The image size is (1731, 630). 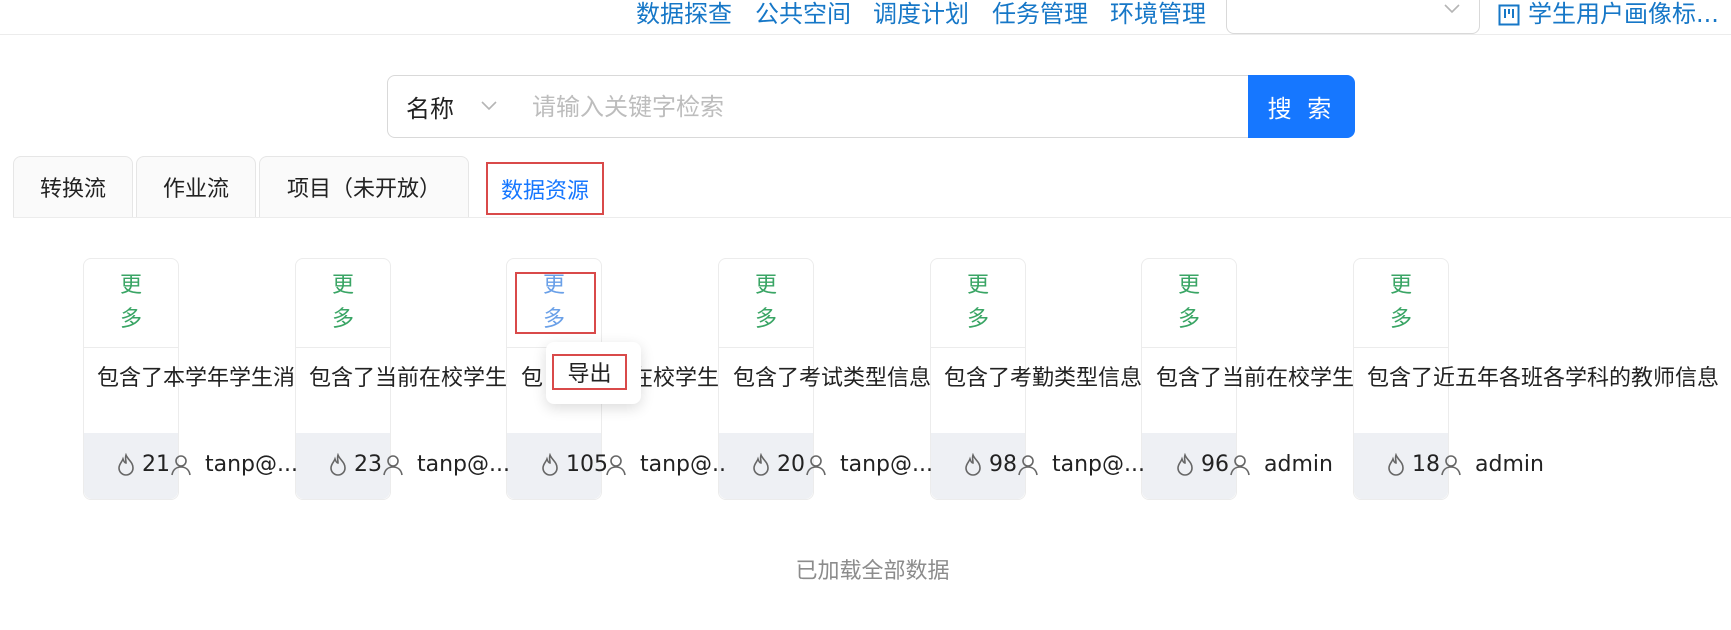 What do you see at coordinates (587, 464) in the screenshot?
I see `heat-count-value: 105` at bounding box center [587, 464].